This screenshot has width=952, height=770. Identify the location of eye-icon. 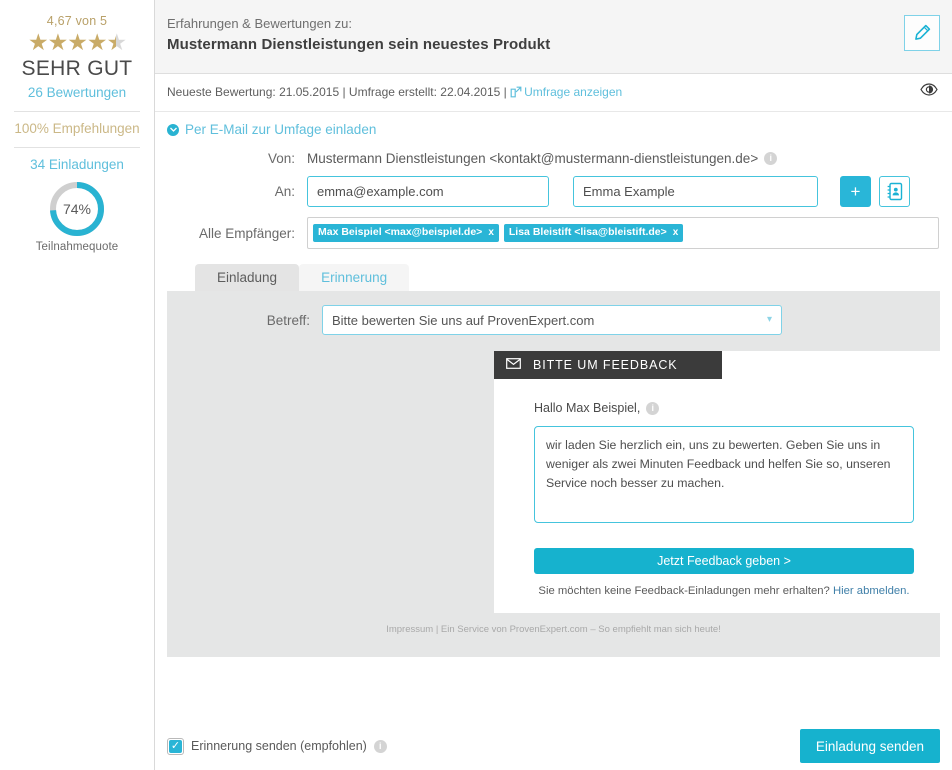
(929, 92).